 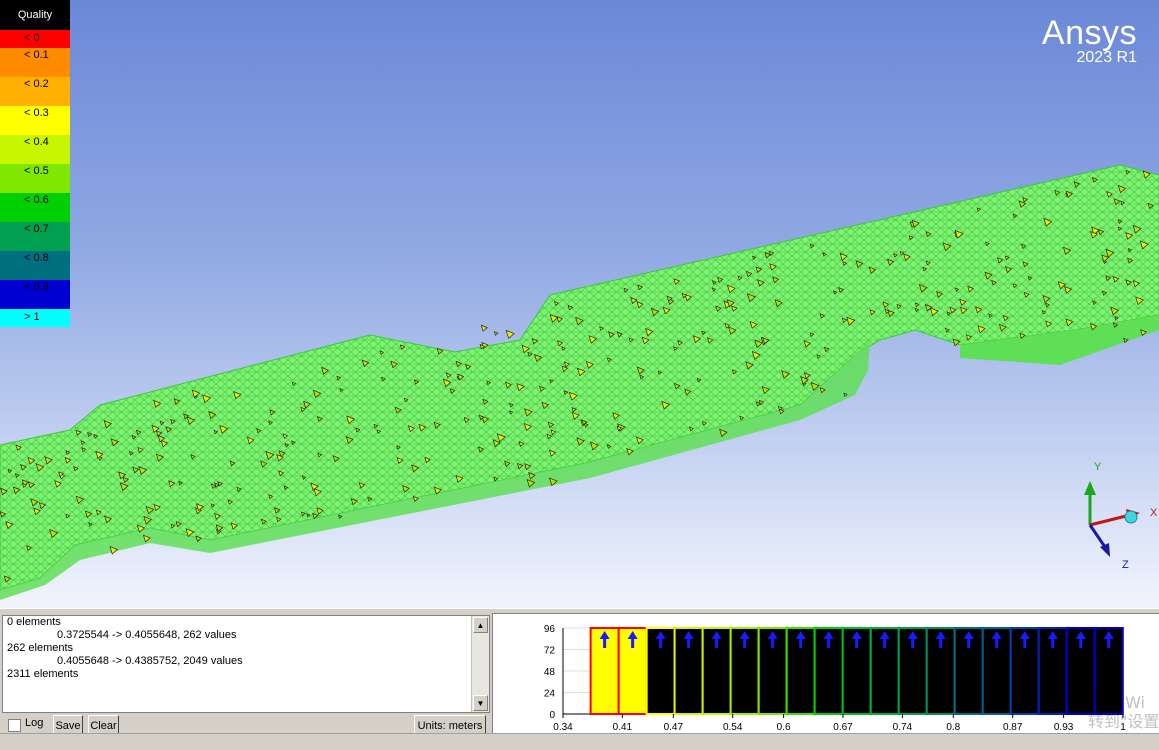 I want to click on triad-x-label: X, so click(x=1154, y=513).